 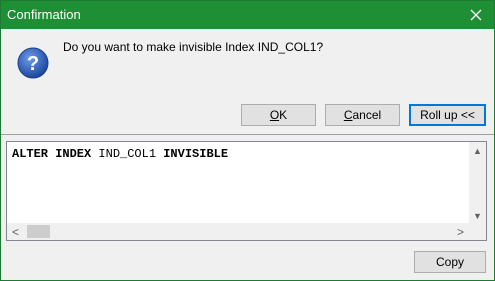 What do you see at coordinates (460, 231) in the screenshot?
I see `scroll-right-arrow-icon: >` at bounding box center [460, 231].